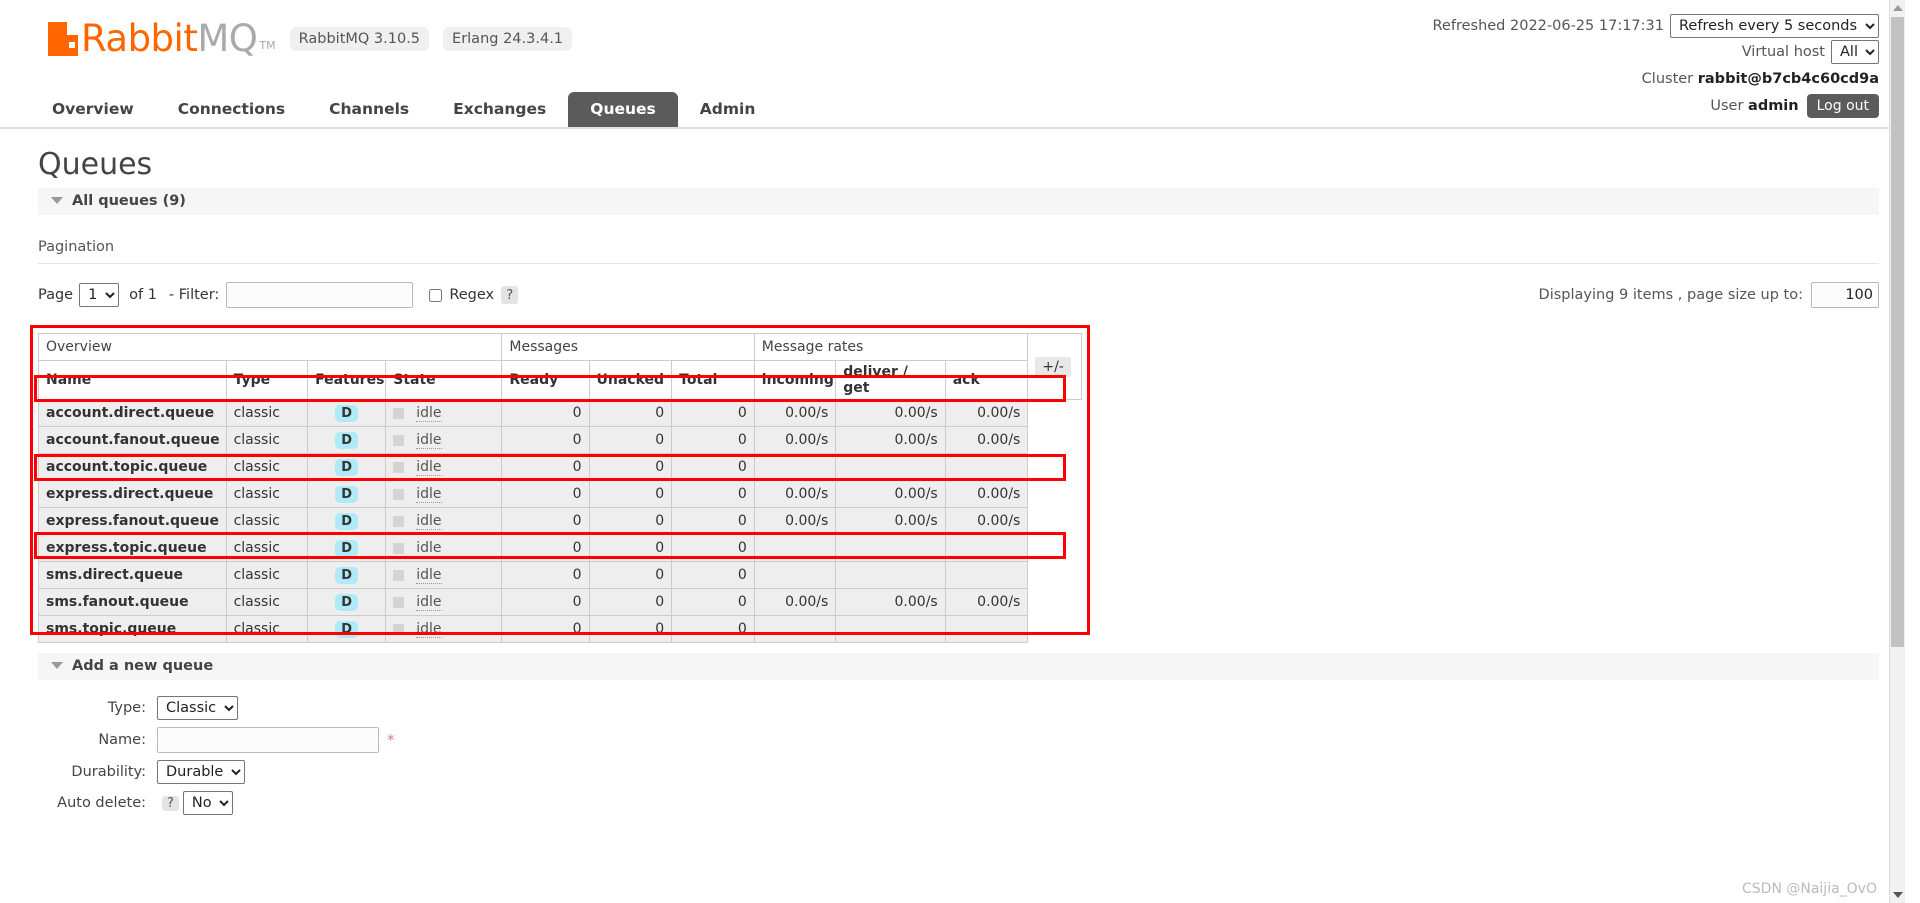 Image resolution: width=1920 pixels, height=903 pixels. I want to click on filter-label: - Filter:, so click(194, 295).